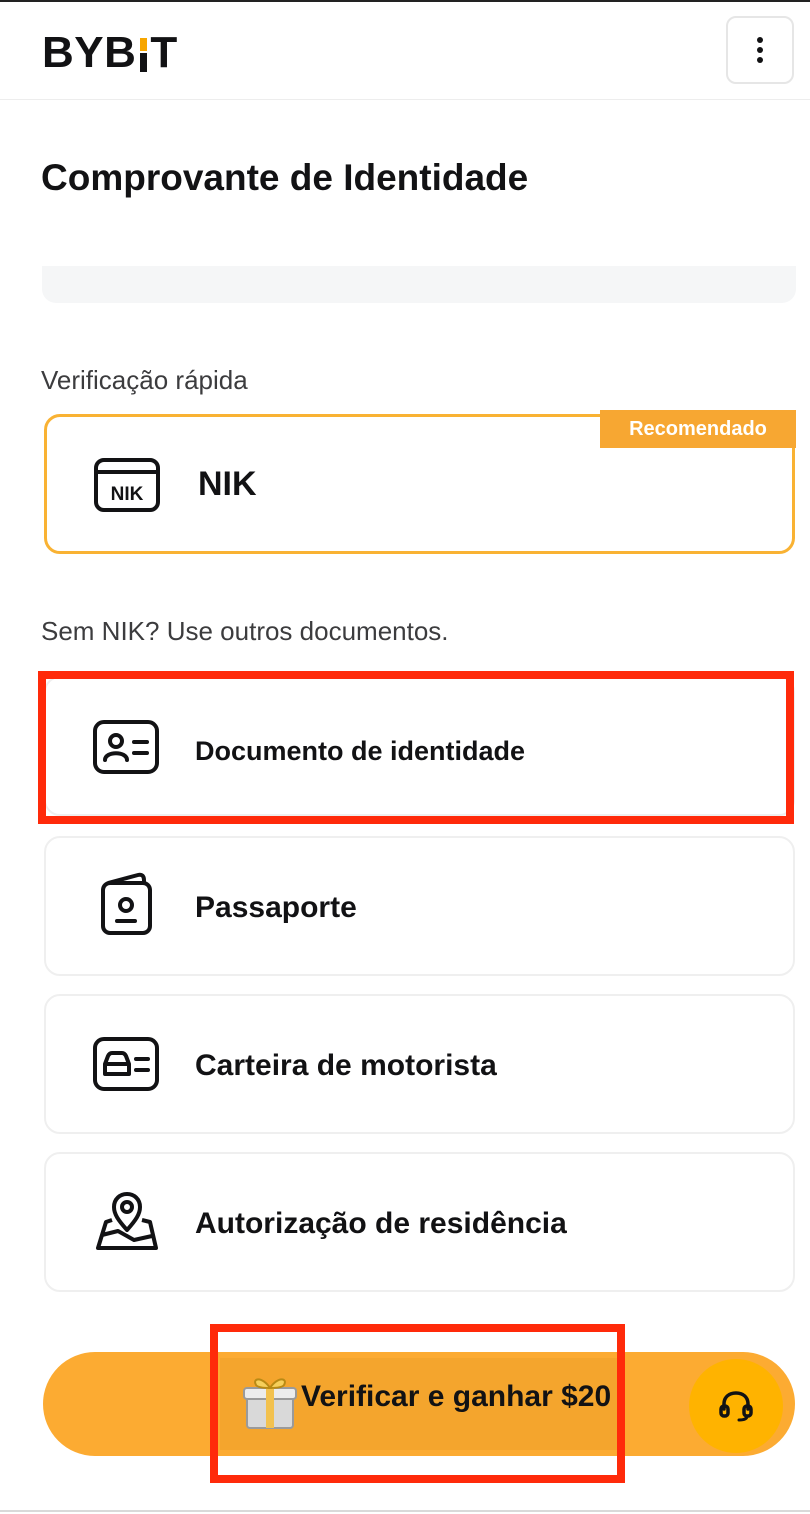 The height and width of the screenshot is (1514, 810). I want to click on headset-icon, so click(736, 1406).